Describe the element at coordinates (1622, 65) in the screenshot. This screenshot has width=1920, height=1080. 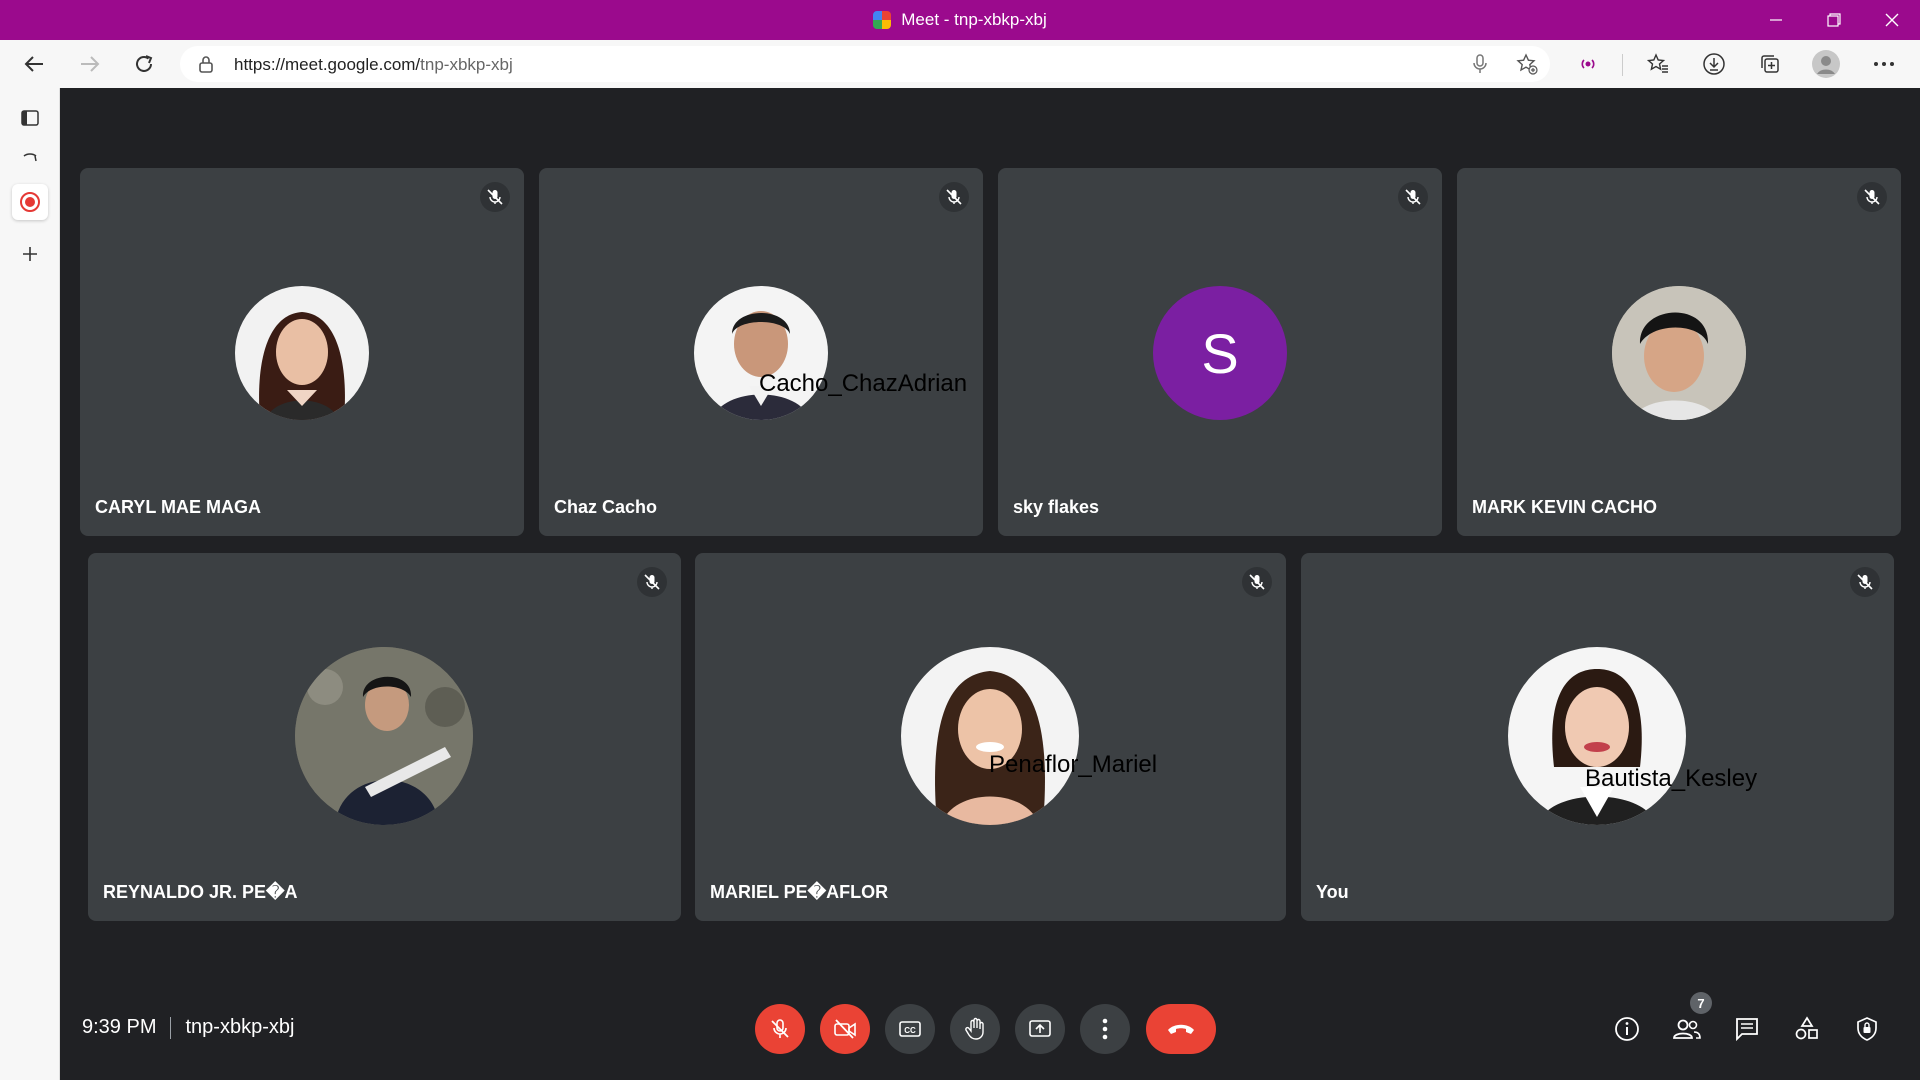
I see `toolbar-divider` at that location.